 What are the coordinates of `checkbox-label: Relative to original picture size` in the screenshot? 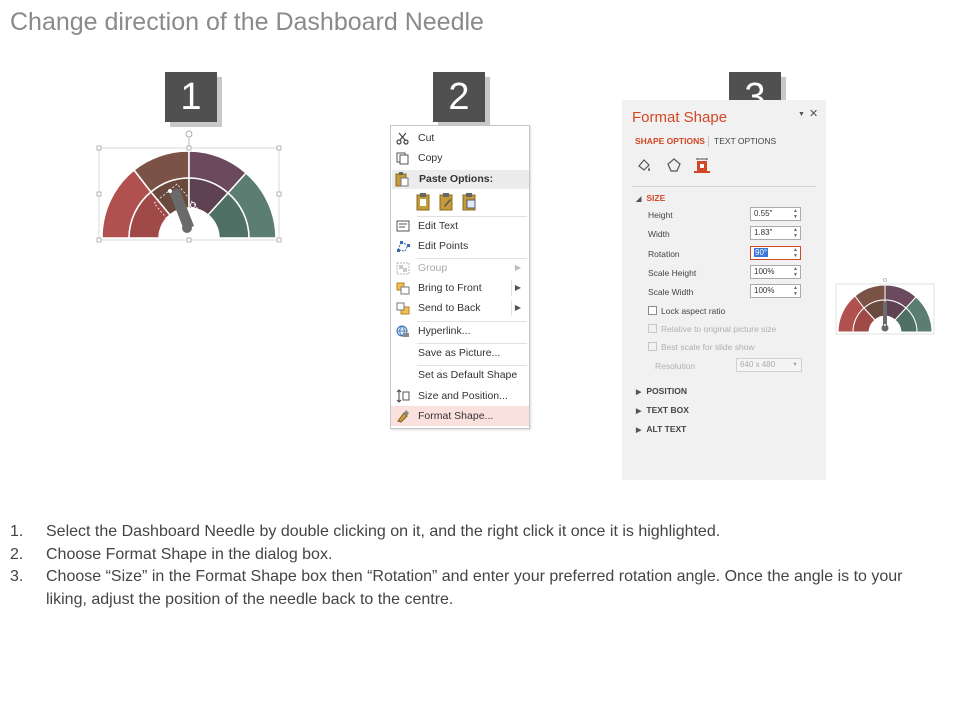 It's located at (719, 329).